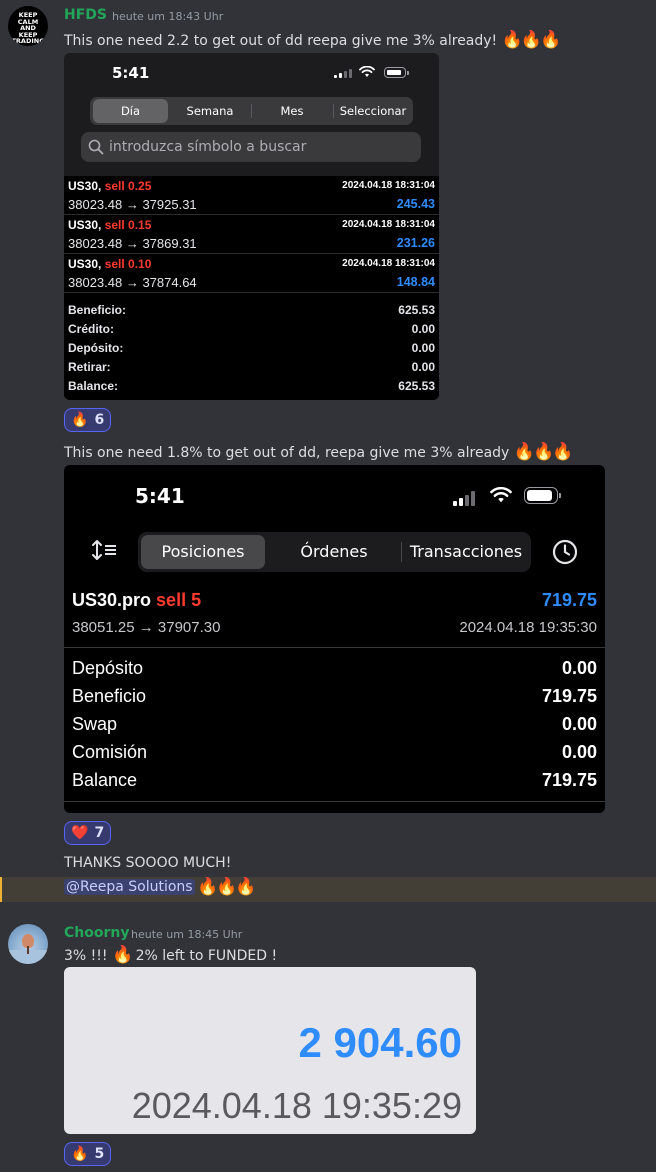 The image size is (656, 1172). Describe the element at coordinates (97, 310) in the screenshot. I see `summary-label: Beneficio:` at that location.